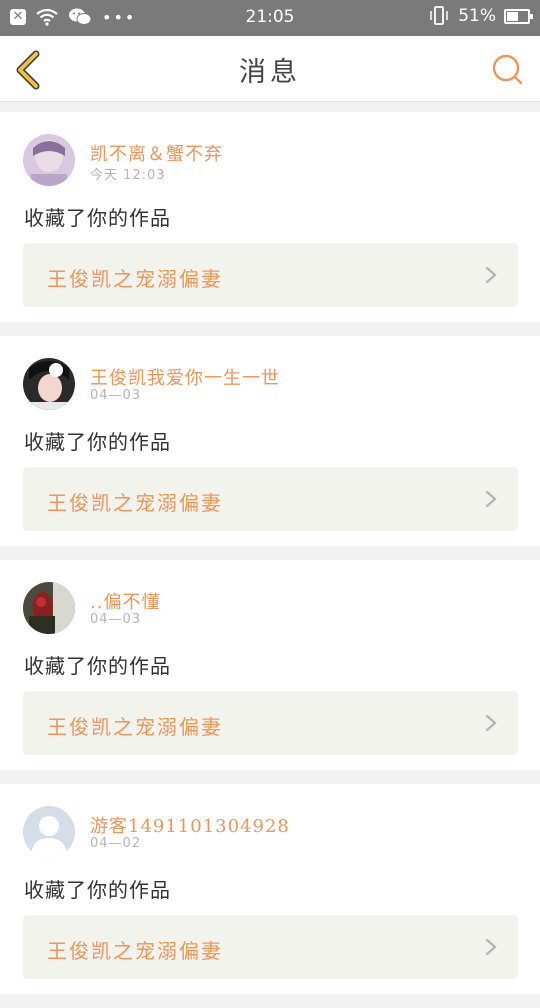  Describe the element at coordinates (185, 377) in the screenshot. I see `username: 王俊凯我爱你一生一世` at that location.